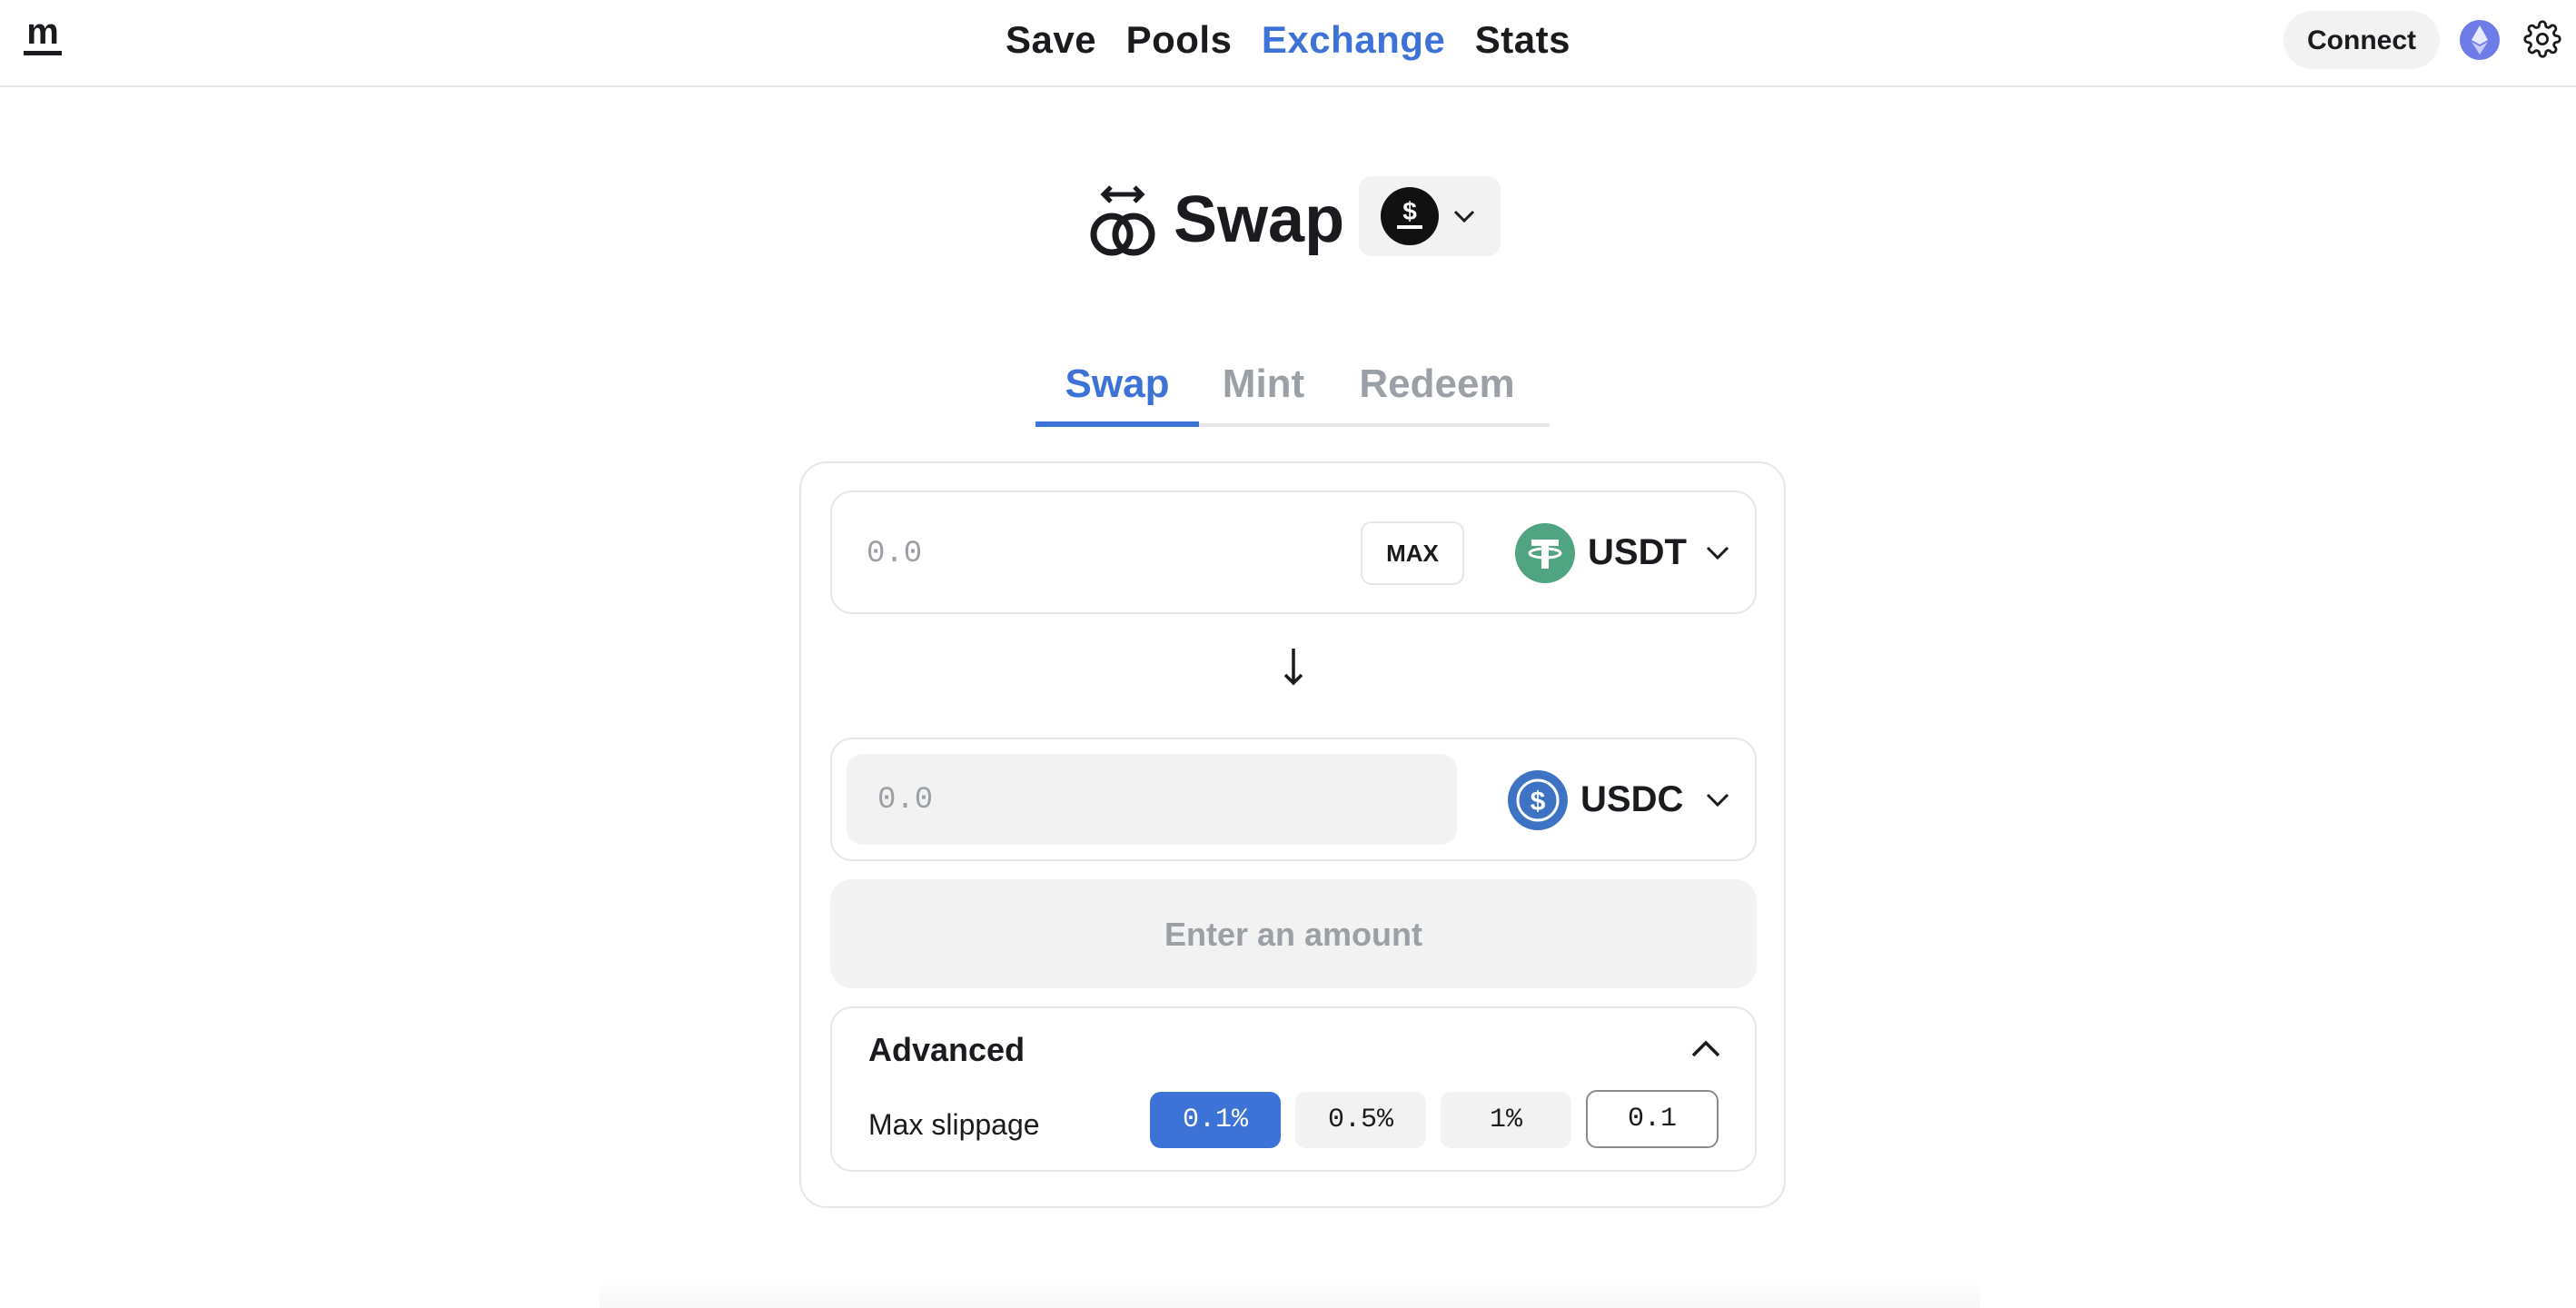 This screenshot has width=2576, height=1308. I want to click on nav-save: Save, so click(1051, 40).